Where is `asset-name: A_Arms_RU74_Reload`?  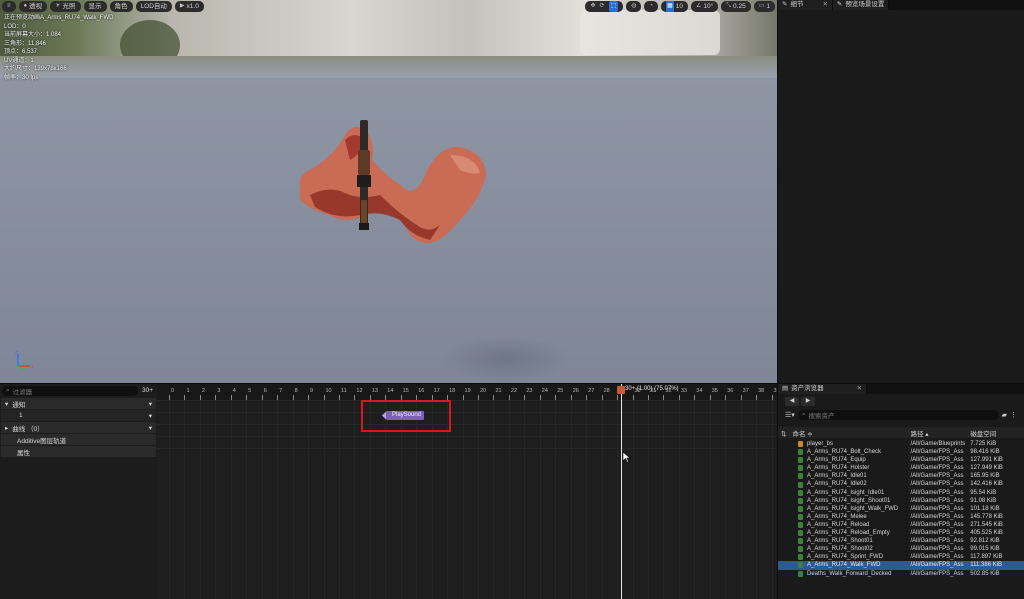
asset-name: A_Arms_RU74_Reload is located at coordinates (838, 524).